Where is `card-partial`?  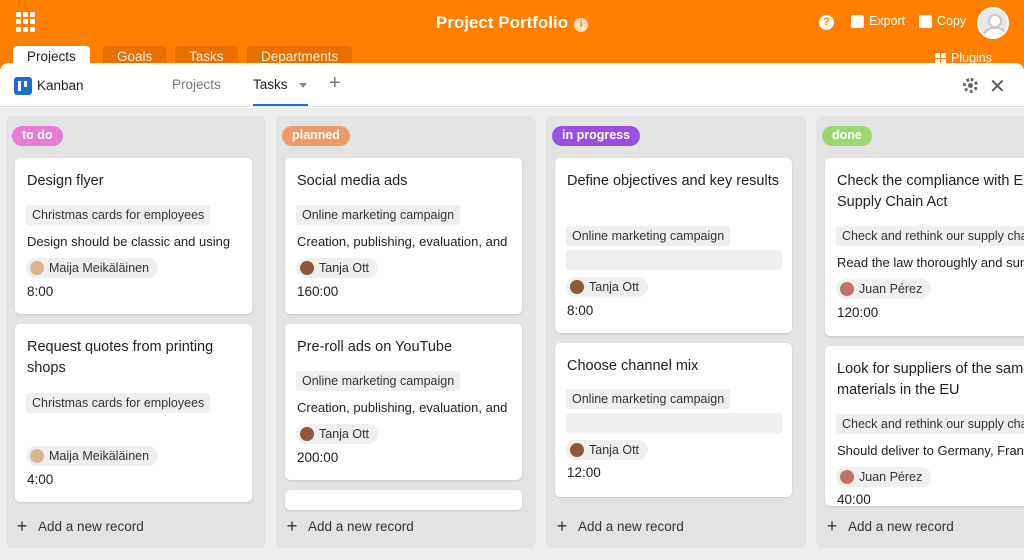
card-partial is located at coordinates (403, 500).